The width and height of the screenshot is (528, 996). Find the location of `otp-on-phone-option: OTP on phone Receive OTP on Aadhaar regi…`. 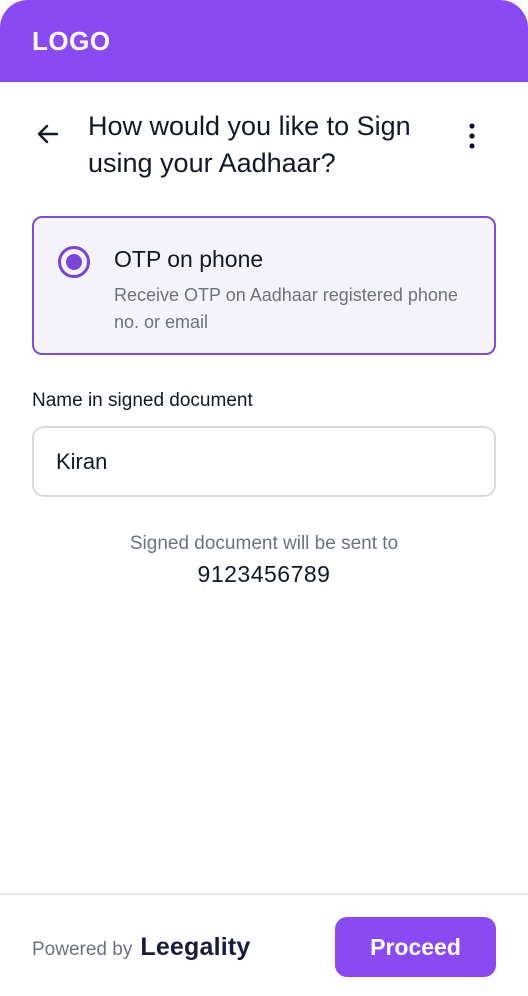

otp-on-phone-option: OTP on phone Receive OTP on Aadhaar regi… is located at coordinates (264, 285).